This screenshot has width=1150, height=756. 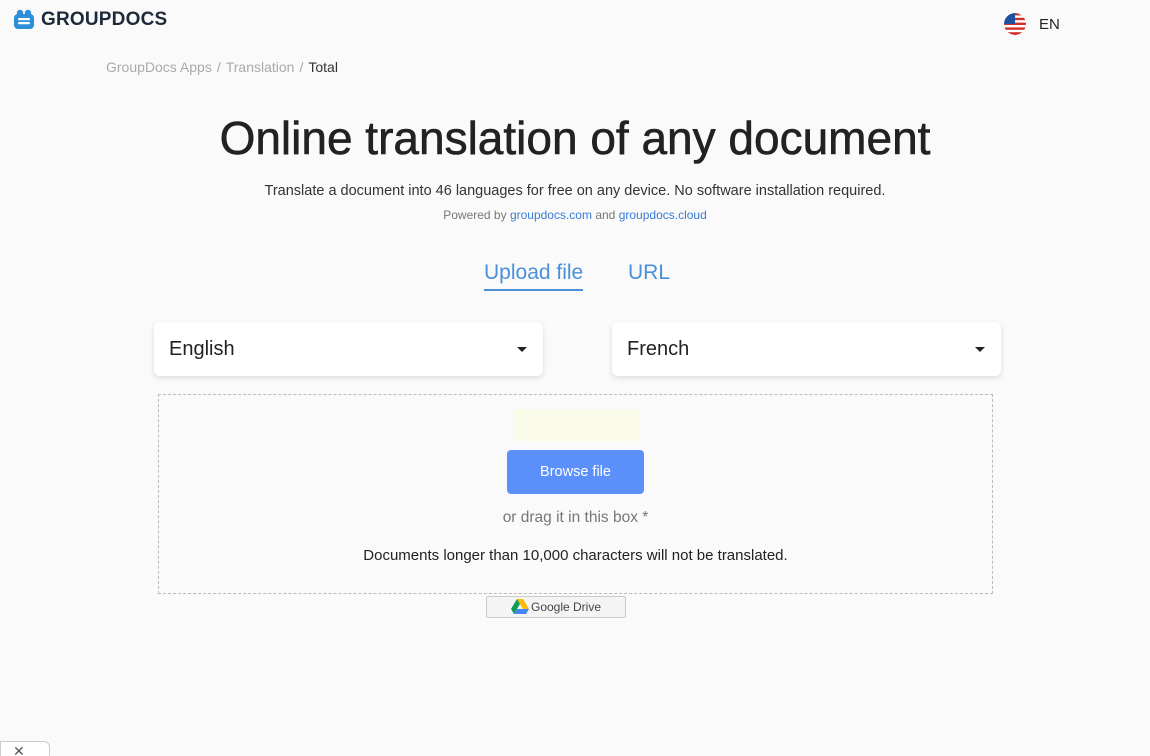 What do you see at coordinates (534, 276) in the screenshot?
I see `tab-upload-file: Upload file` at bounding box center [534, 276].